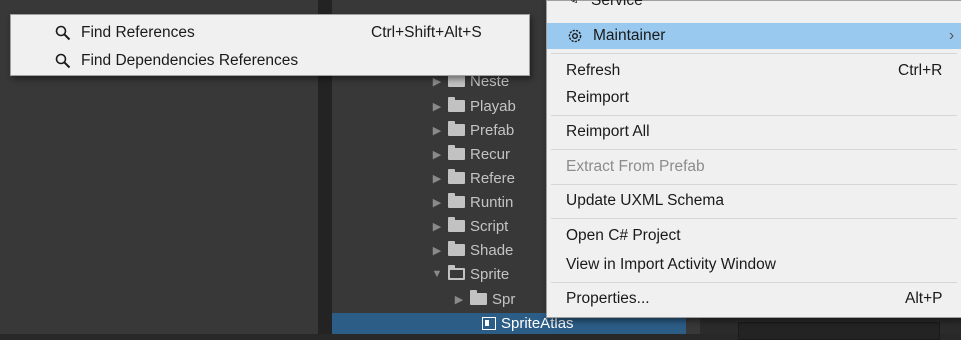  What do you see at coordinates (754, 299) in the screenshot?
I see `menu-item-properties: Properties... Alt+P` at bounding box center [754, 299].